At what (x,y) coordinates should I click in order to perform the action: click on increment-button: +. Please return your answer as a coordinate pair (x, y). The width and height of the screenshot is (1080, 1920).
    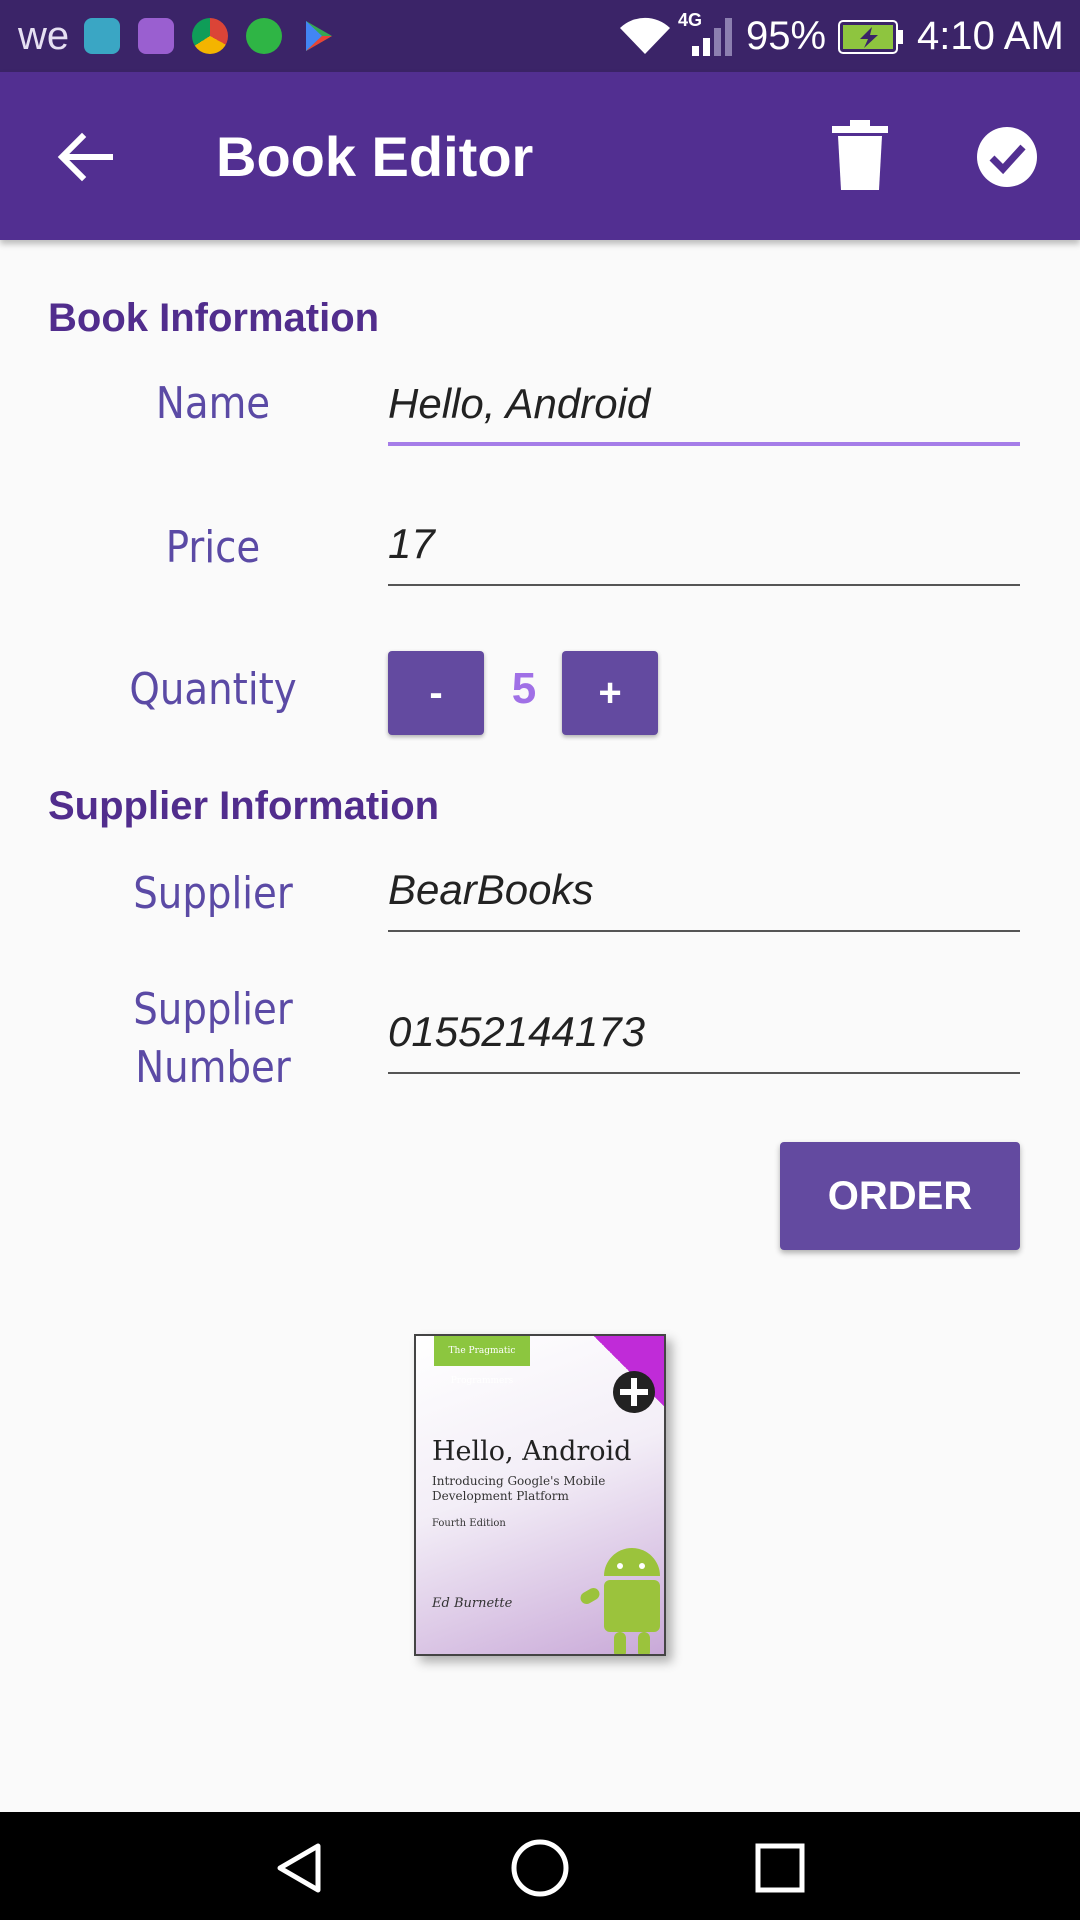
    Looking at the image, I should click on (610, 693).